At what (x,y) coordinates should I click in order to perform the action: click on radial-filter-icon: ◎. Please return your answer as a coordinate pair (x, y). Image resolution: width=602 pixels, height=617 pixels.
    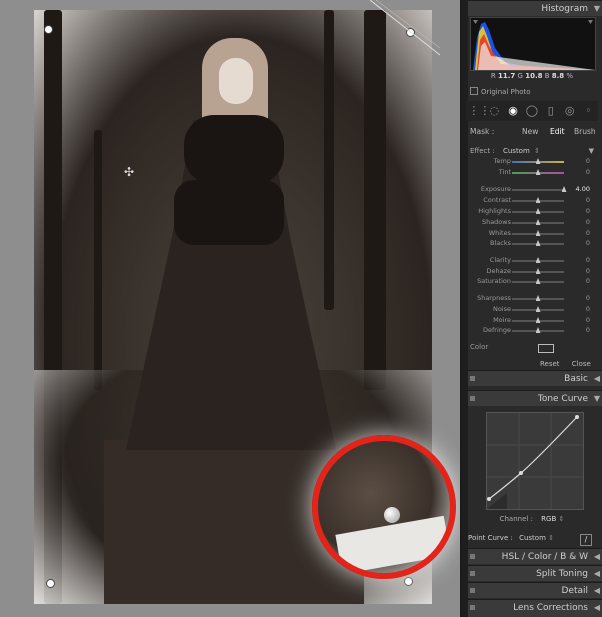
    Looking at the image, I should click on (570, 111).